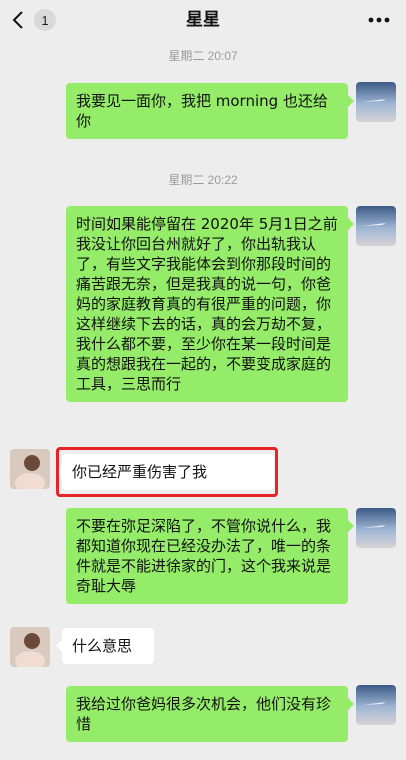 The image size is (406, 760). Describe the element at coordinates (203, 56) in the screenshot. I see `message-timestamp: 星期二 20:07` at that location.